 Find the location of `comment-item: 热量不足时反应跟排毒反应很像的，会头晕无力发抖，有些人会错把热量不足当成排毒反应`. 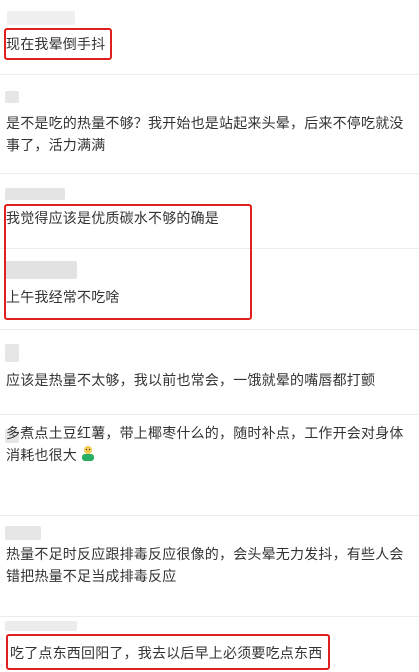

comment-item: 热量不足时反应跟排毒反应很像的，会头晕无力发抖，有些人会错把热量不足当成排毒反应 is located at coordinates (209, 566).